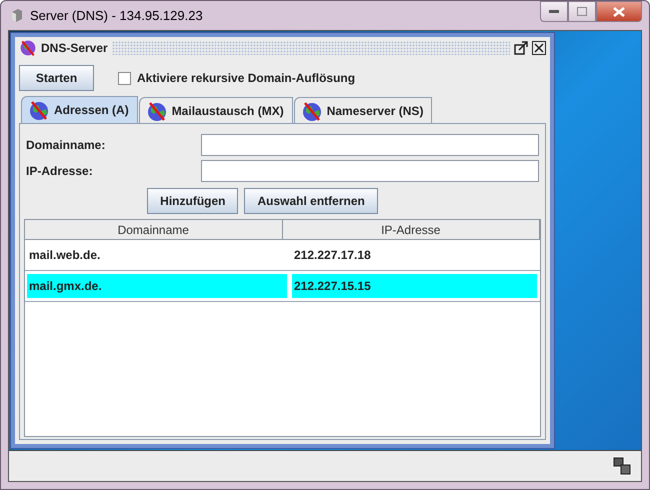 The image size is (650, 490). What do you see at coordinates (59, 171) in the screenshot?
I see `field-label: IP-Adresse:` at bounding box center [59, 171].